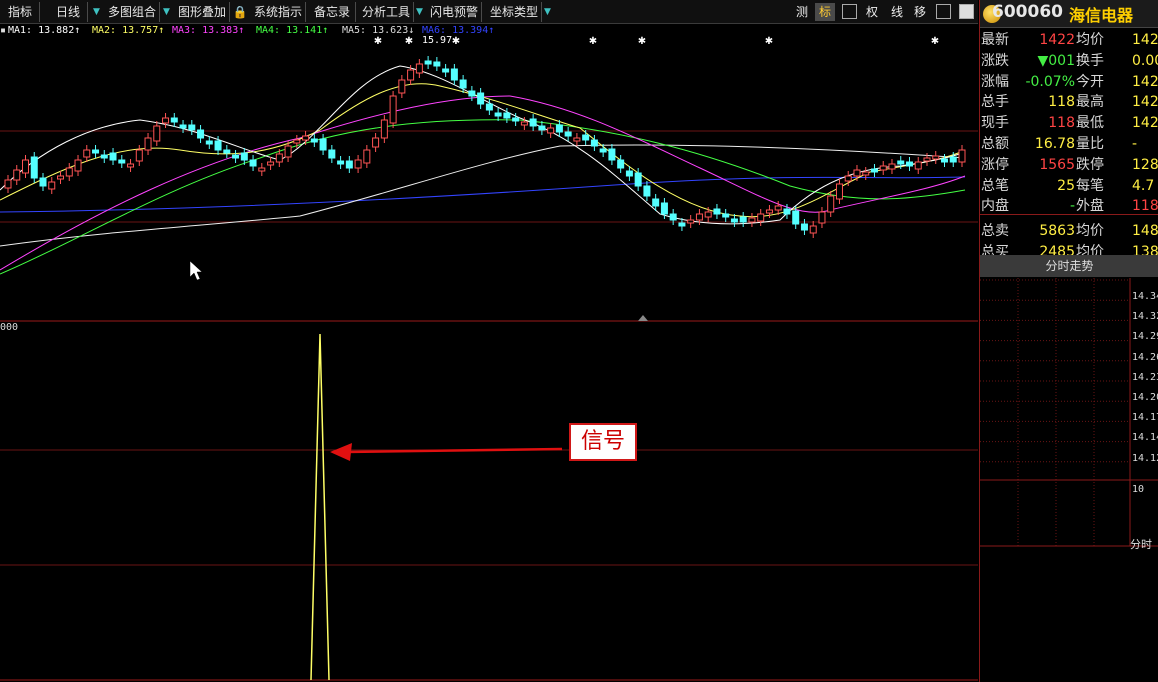  I want to click on tab-intraday: 分时走势, so click(1069, 266).